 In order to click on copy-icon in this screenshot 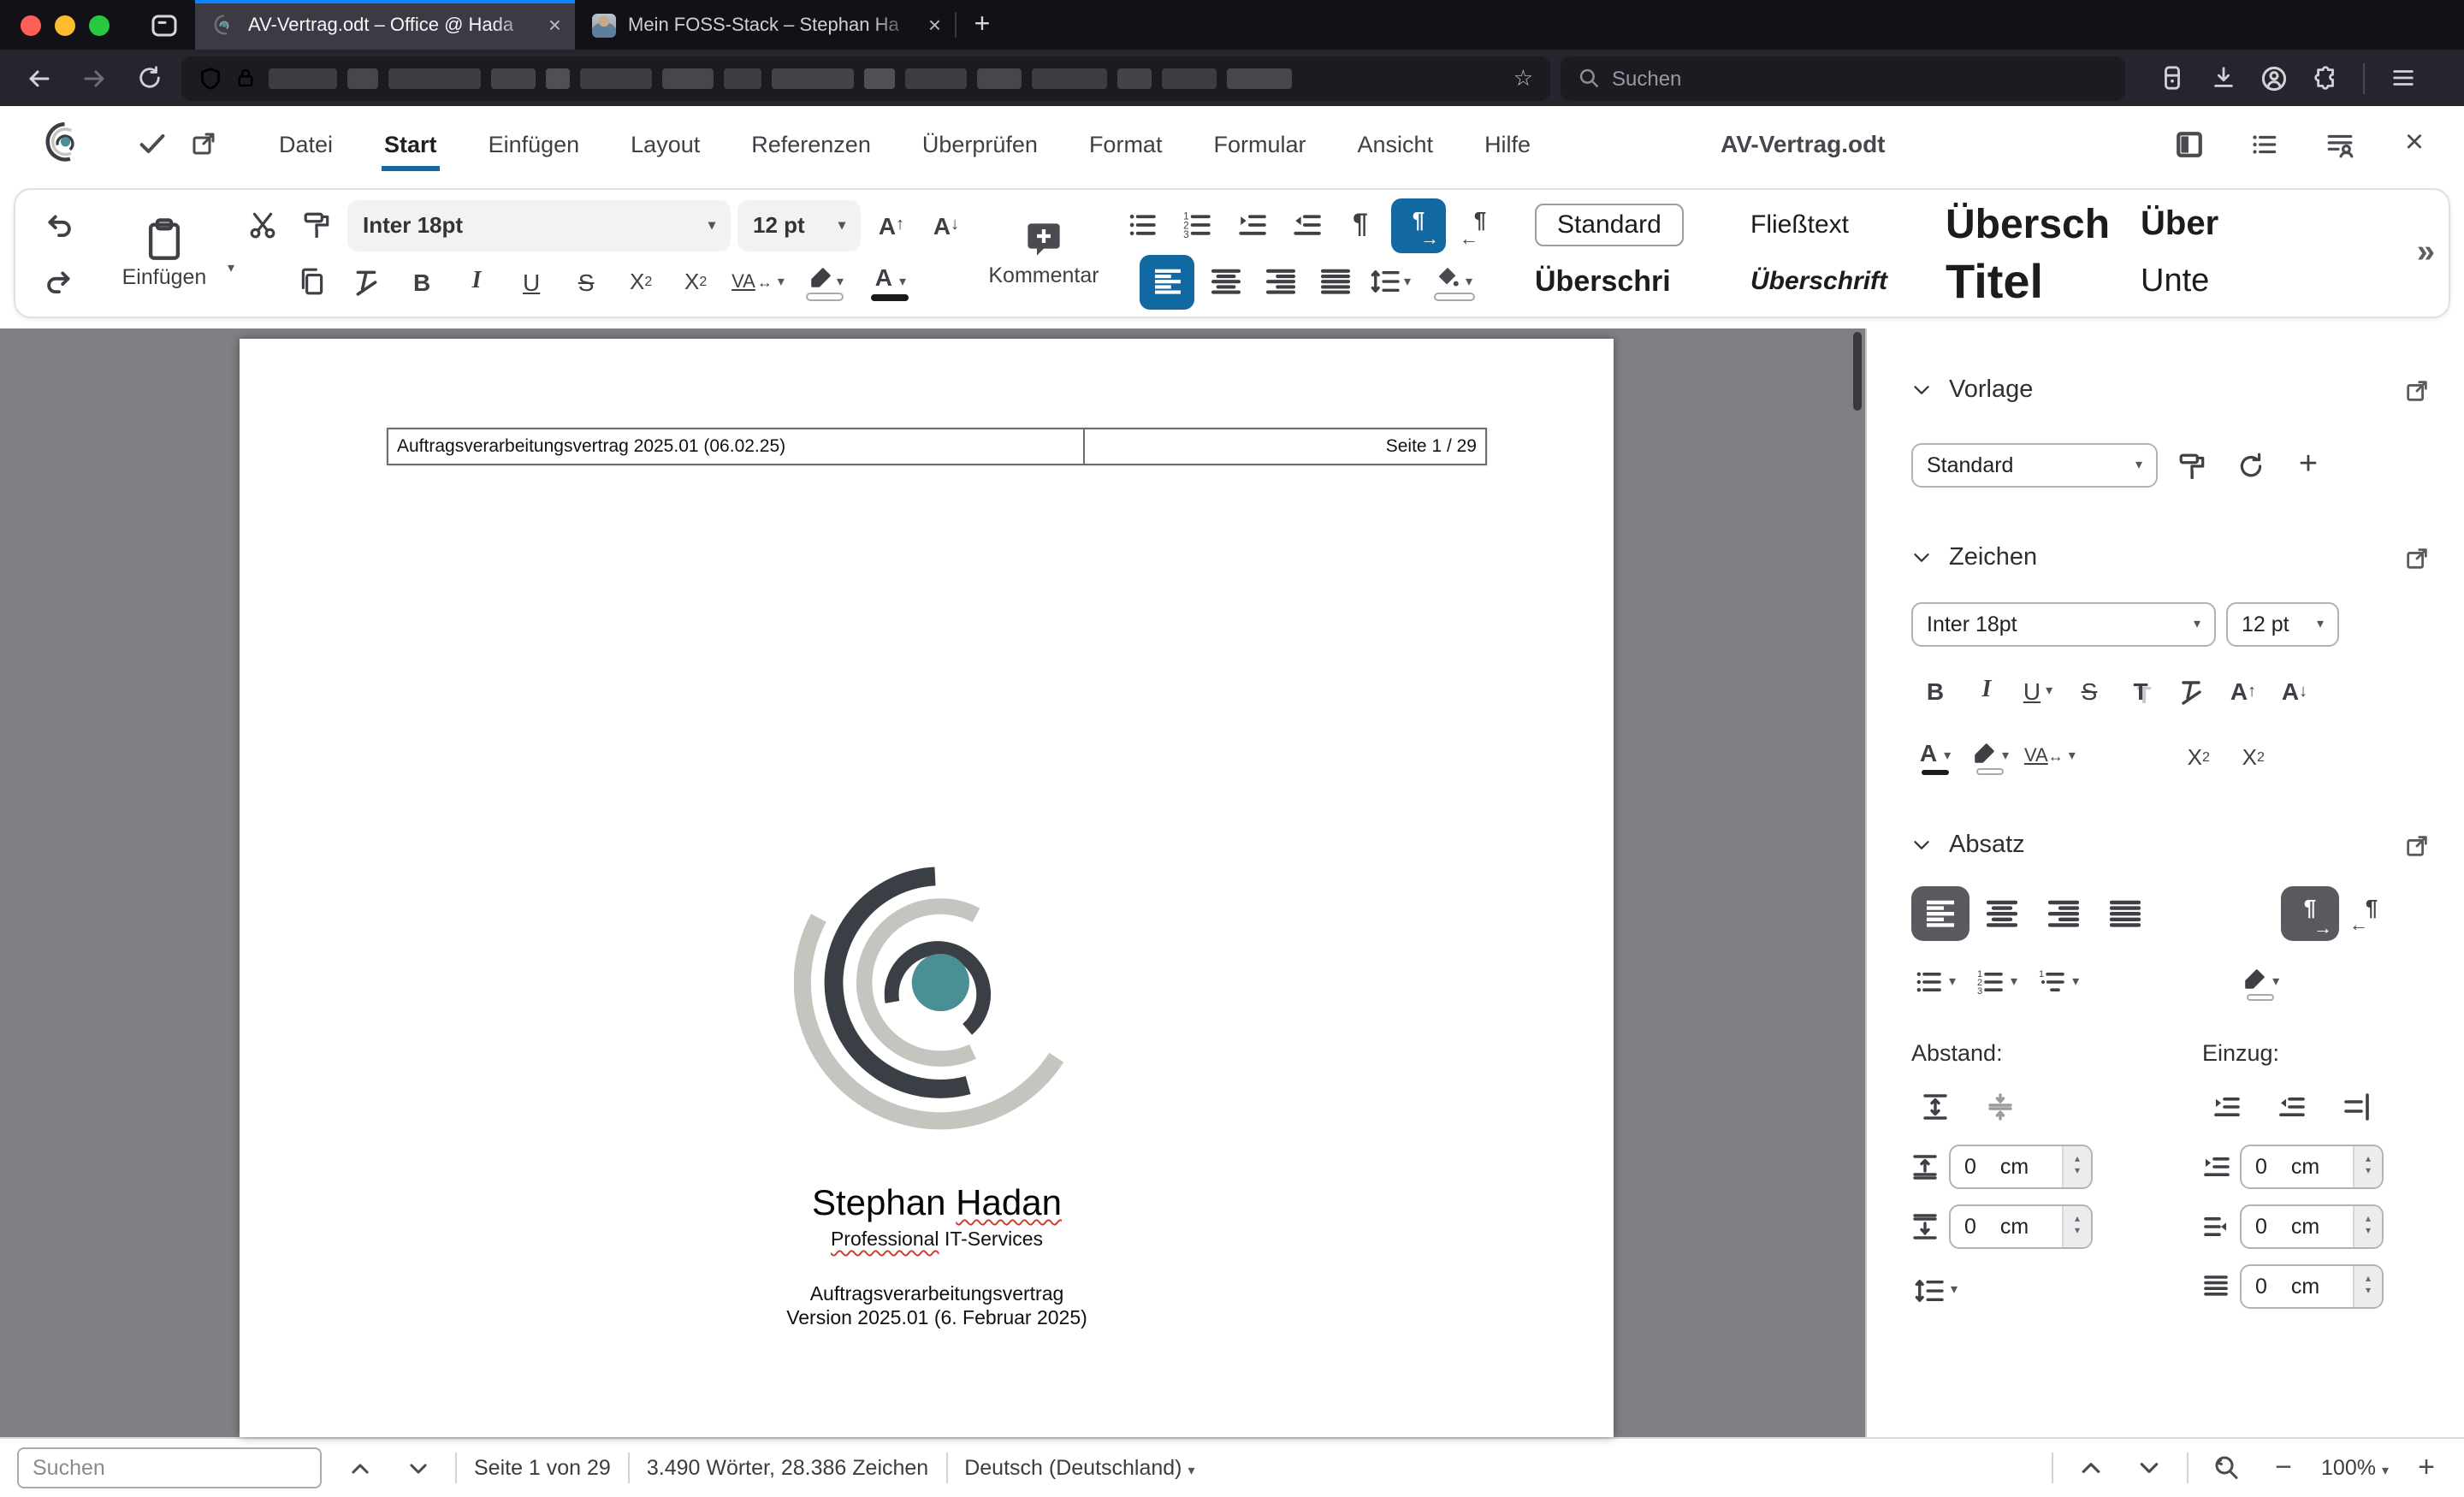, I will do `click(312, 281)`.